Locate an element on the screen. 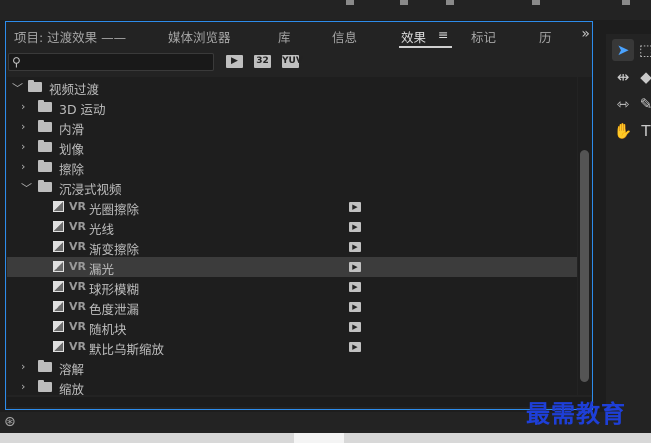 The width and height of the screenshot is (651, 443). tree-row-effect: VR 渐变擦除 ▶ is located at coordinates (292, 247).